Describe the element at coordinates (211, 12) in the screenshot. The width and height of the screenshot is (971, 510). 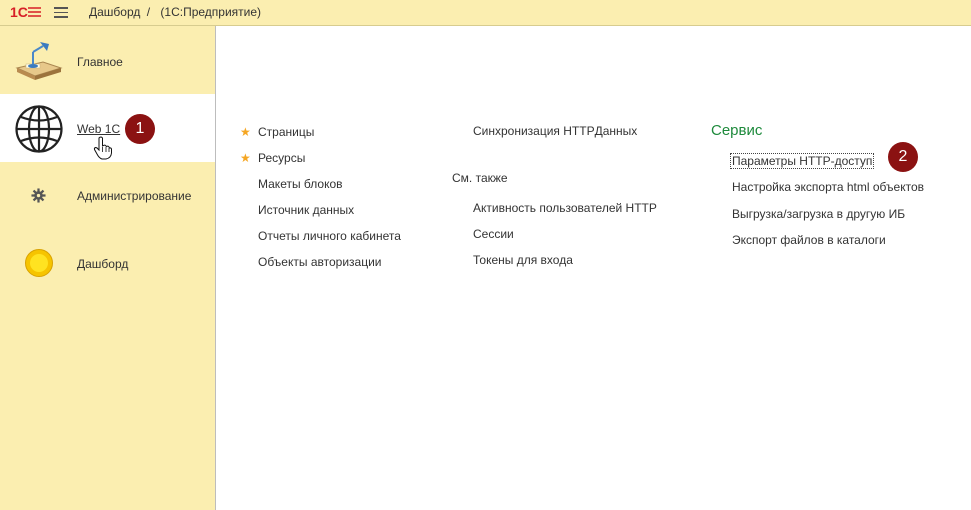
I see `app-name: (1С:Предприятие)` at that location.